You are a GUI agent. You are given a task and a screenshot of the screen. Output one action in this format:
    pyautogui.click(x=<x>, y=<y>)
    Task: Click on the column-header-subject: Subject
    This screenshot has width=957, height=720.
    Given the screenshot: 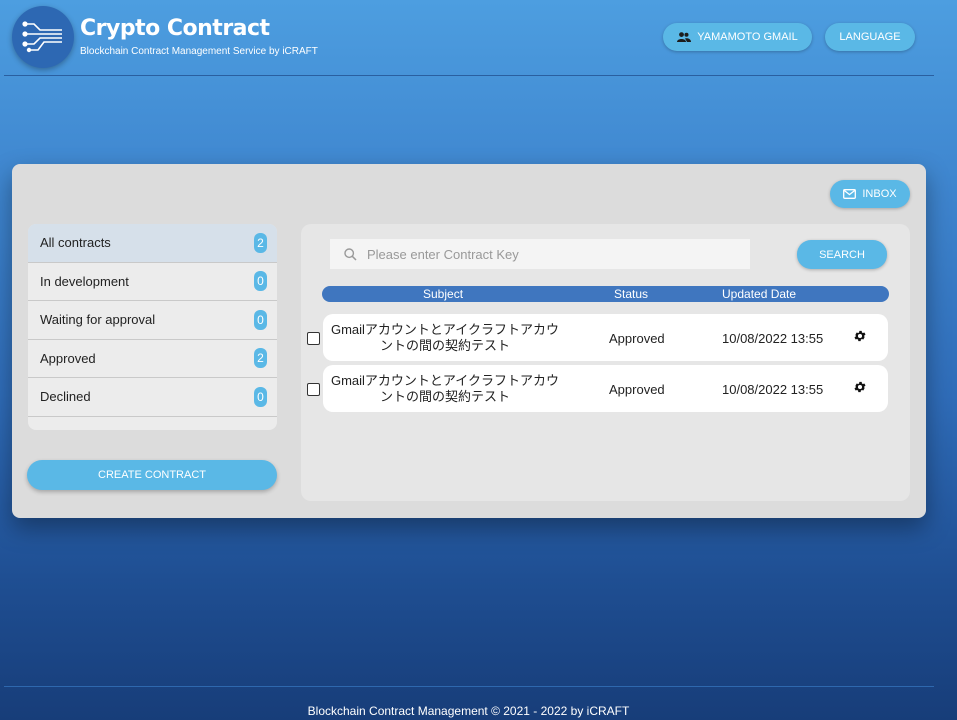 What is the action you would take?
    pyautogui.click(x=443, y=294)
    